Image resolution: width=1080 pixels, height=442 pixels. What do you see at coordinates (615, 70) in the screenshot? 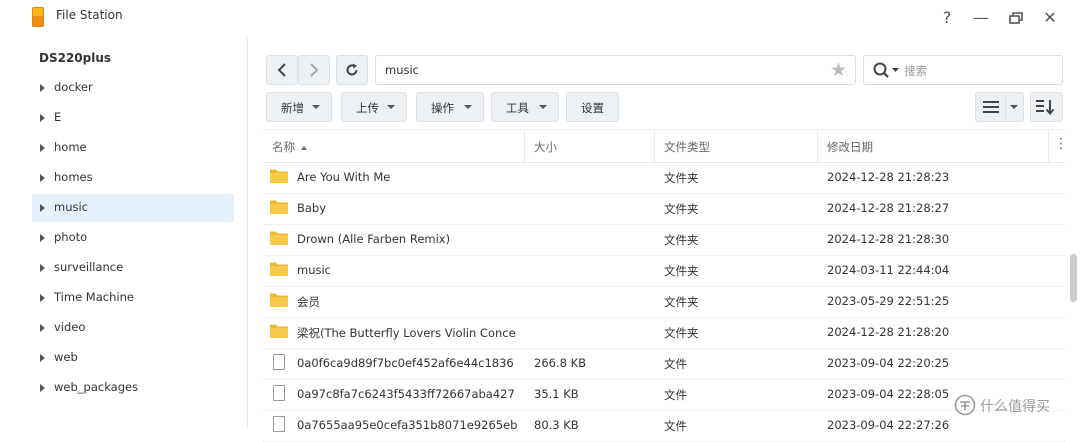
I see `path-bar: music ★` at bounding box center [615, 70].